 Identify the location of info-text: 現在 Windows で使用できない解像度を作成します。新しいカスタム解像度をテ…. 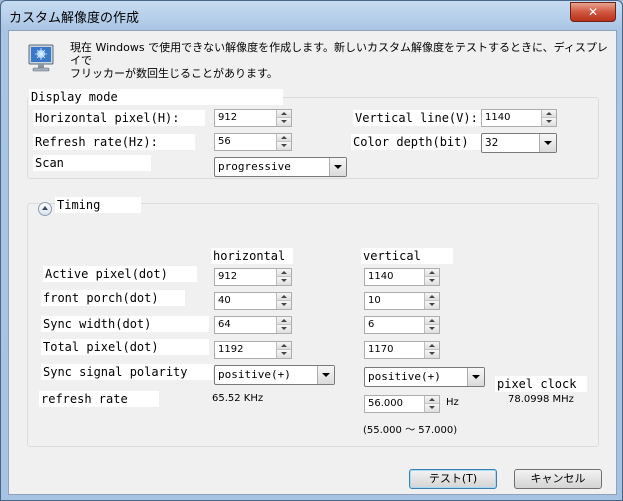
(343, 60).